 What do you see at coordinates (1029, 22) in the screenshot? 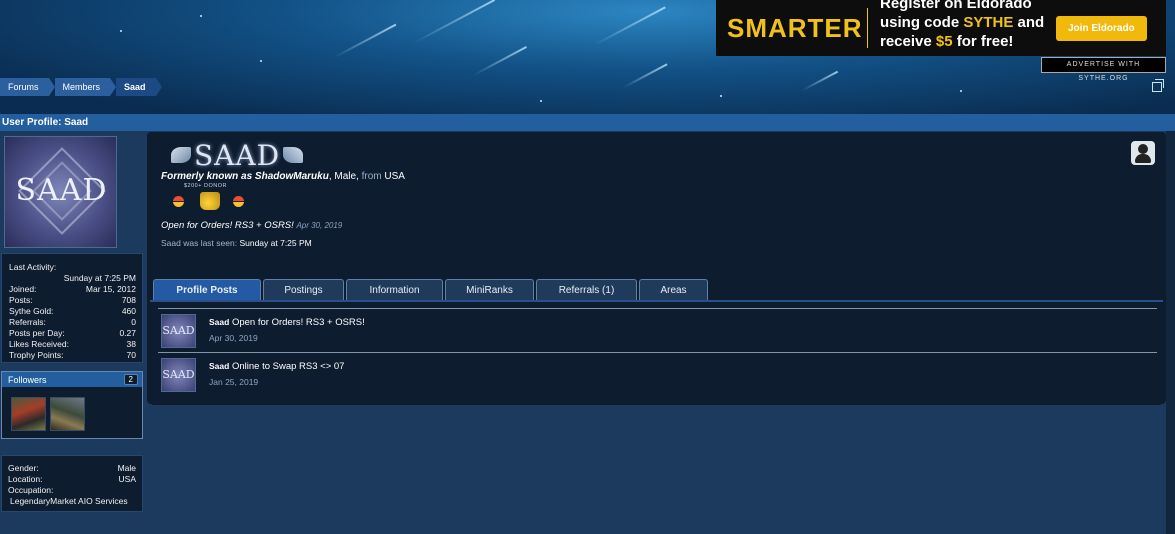
I see `ad-line2-post: and` at bounding box center [1029, 22].